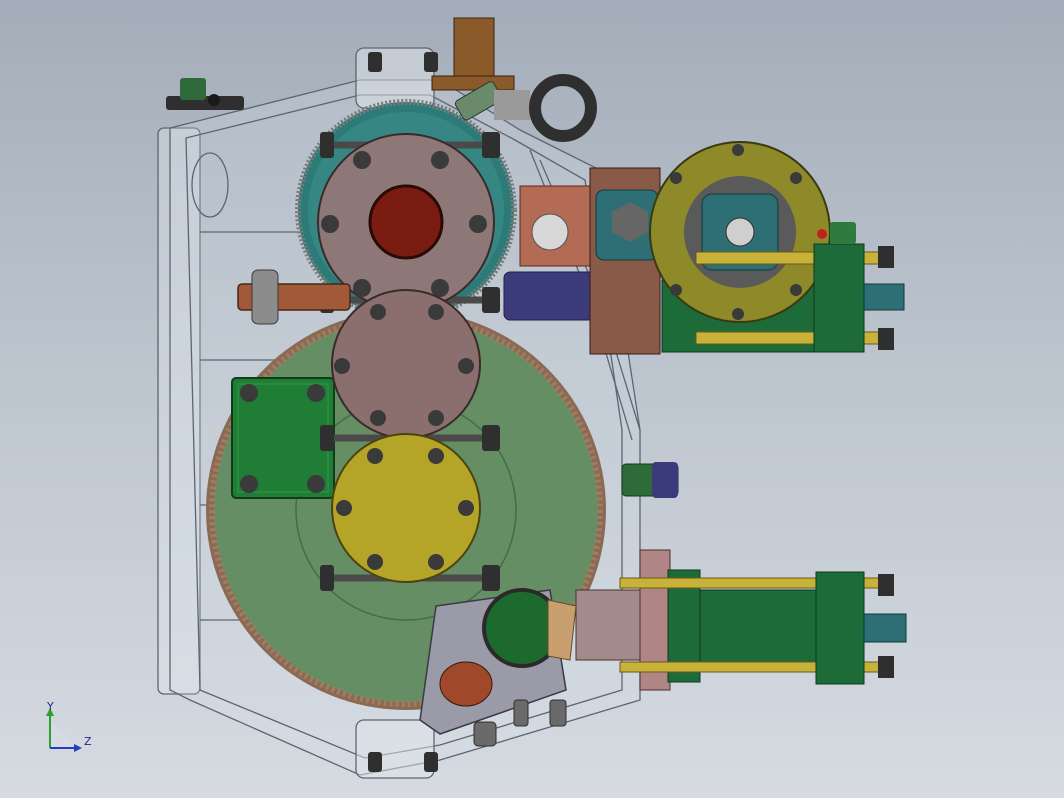  Describe the element at coordinates (563, 108) in the screenshot. I see `eye-bolt` at that location.